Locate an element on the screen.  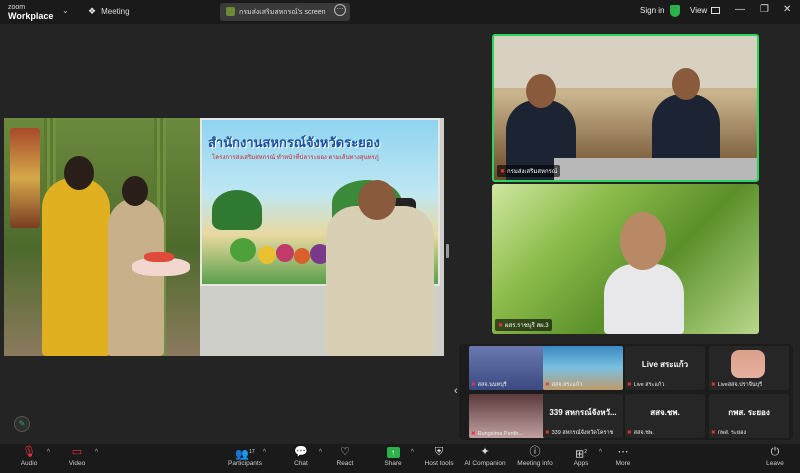
tab-meeting: ❖ Meeting is located at coordinates (109, 11).